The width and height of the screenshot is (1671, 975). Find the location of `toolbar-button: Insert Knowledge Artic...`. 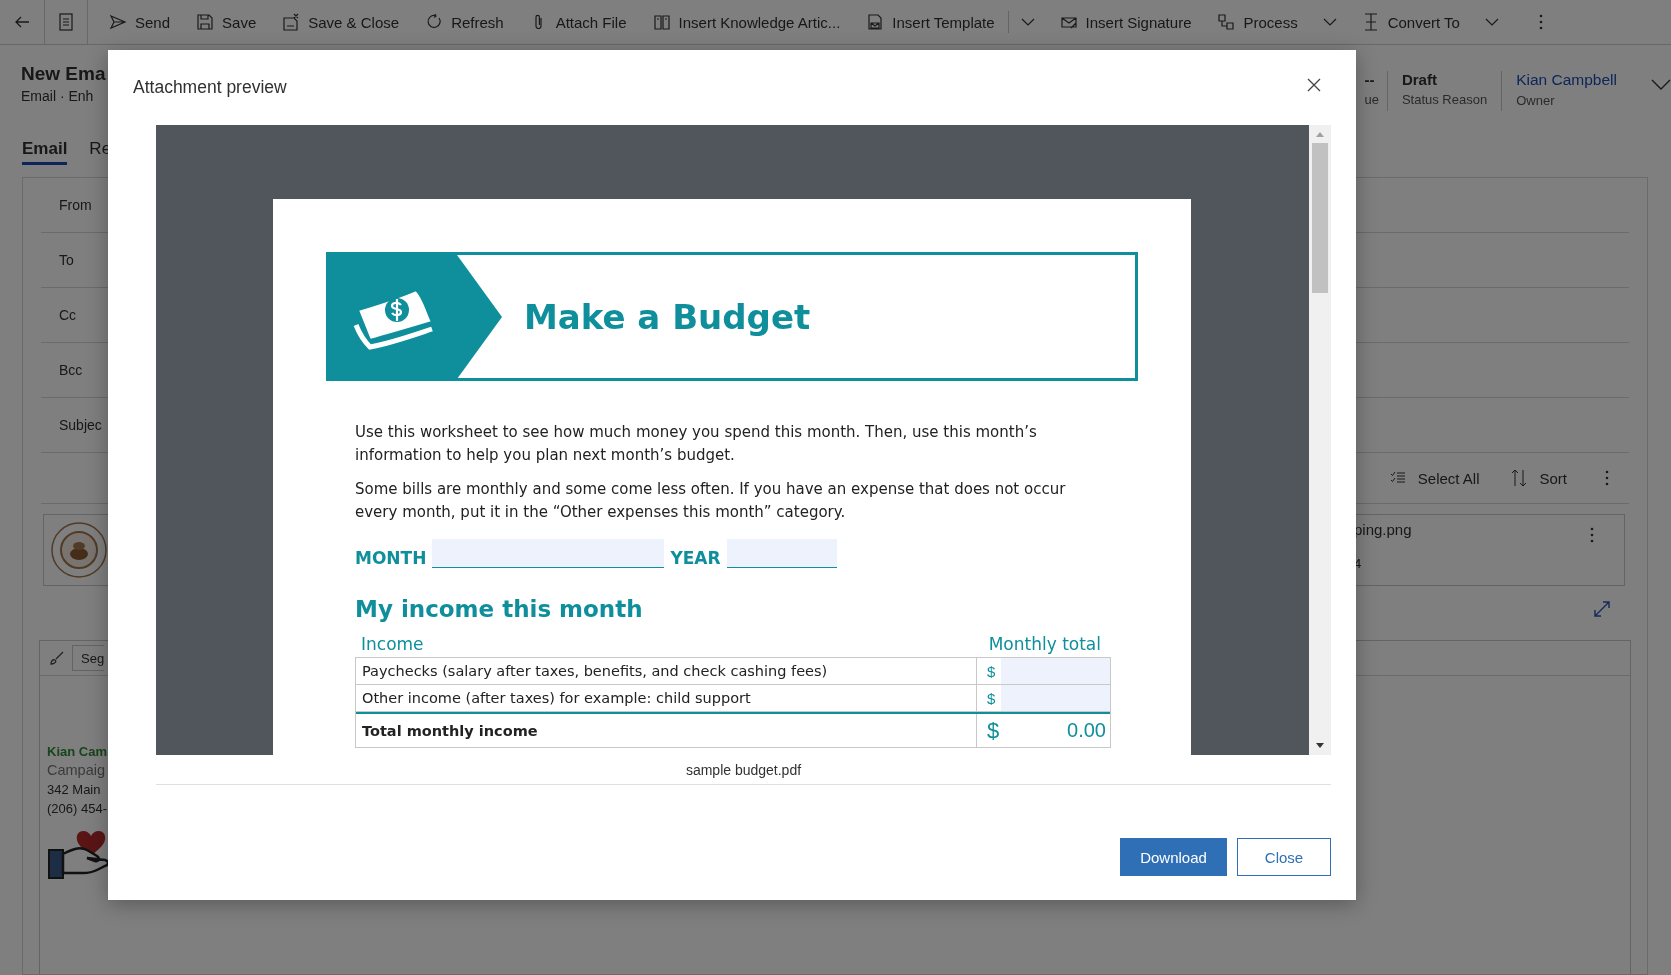

toolbar-button: Insert Knowledge Artic... is located at coordinates (746, 22).